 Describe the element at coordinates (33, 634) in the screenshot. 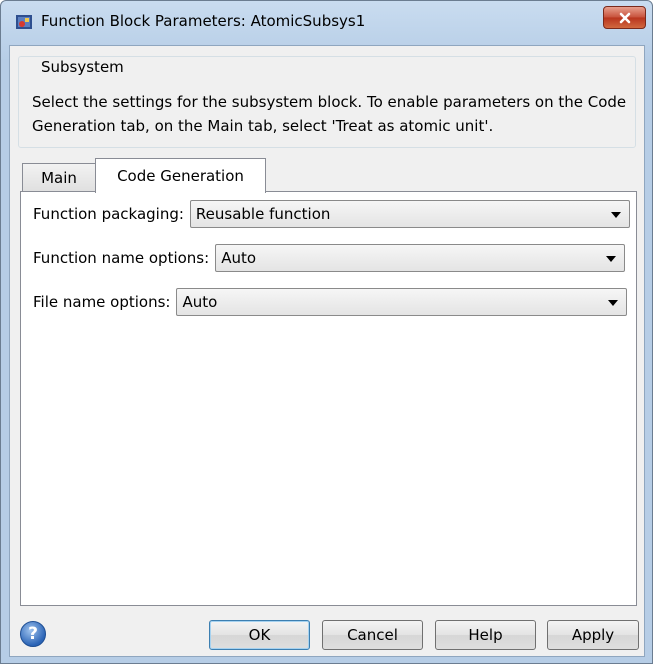

I see `help-icon: ?` at that location.